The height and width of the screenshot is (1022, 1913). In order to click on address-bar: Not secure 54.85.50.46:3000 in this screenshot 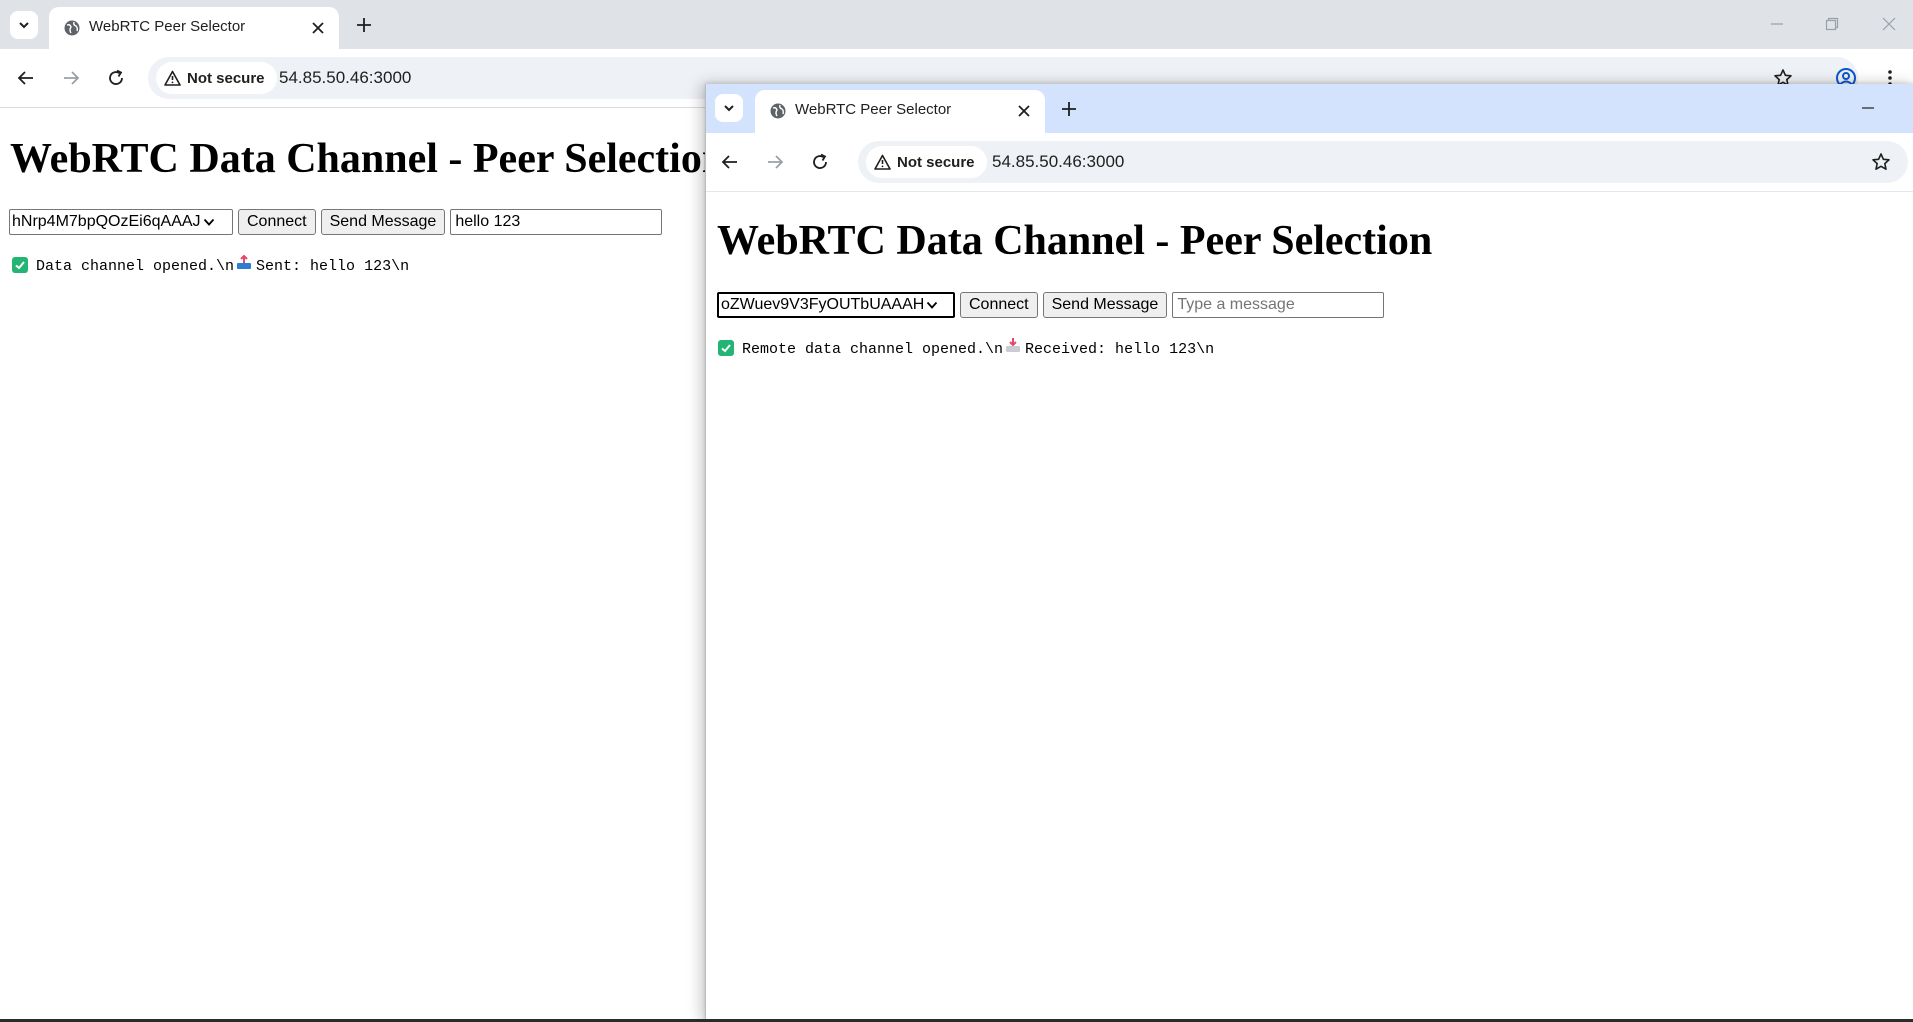, I will do `click(1383, 162)`.